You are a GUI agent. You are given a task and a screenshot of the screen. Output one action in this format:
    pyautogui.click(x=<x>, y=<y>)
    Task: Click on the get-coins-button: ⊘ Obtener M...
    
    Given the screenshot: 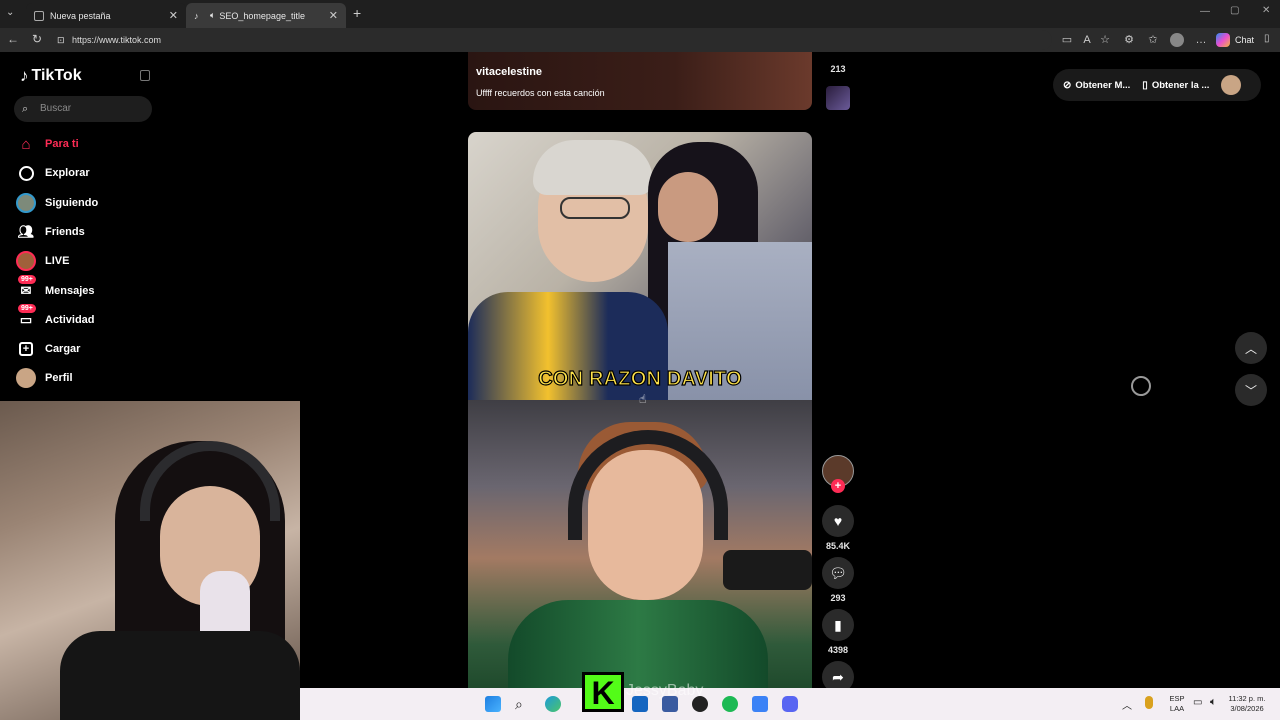 What is the action you would take?
    pyautogui.click(x=1096, y=85)
    